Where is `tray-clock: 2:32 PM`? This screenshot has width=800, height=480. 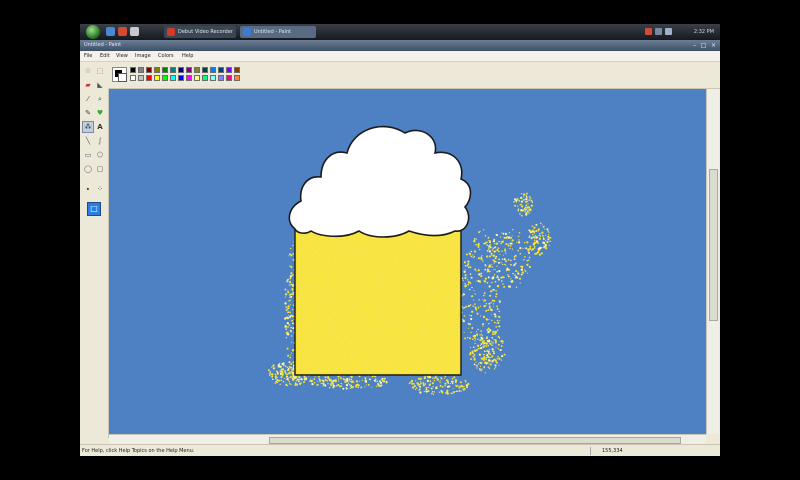
tray-clock: 2:32 PM is located at coordinates (704, 32).